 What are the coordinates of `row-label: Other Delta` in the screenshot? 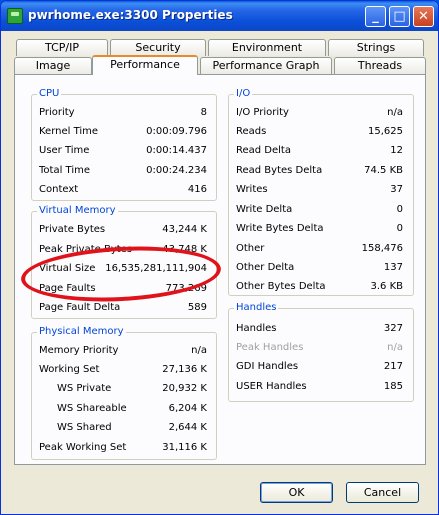 It's located at (265, 267).